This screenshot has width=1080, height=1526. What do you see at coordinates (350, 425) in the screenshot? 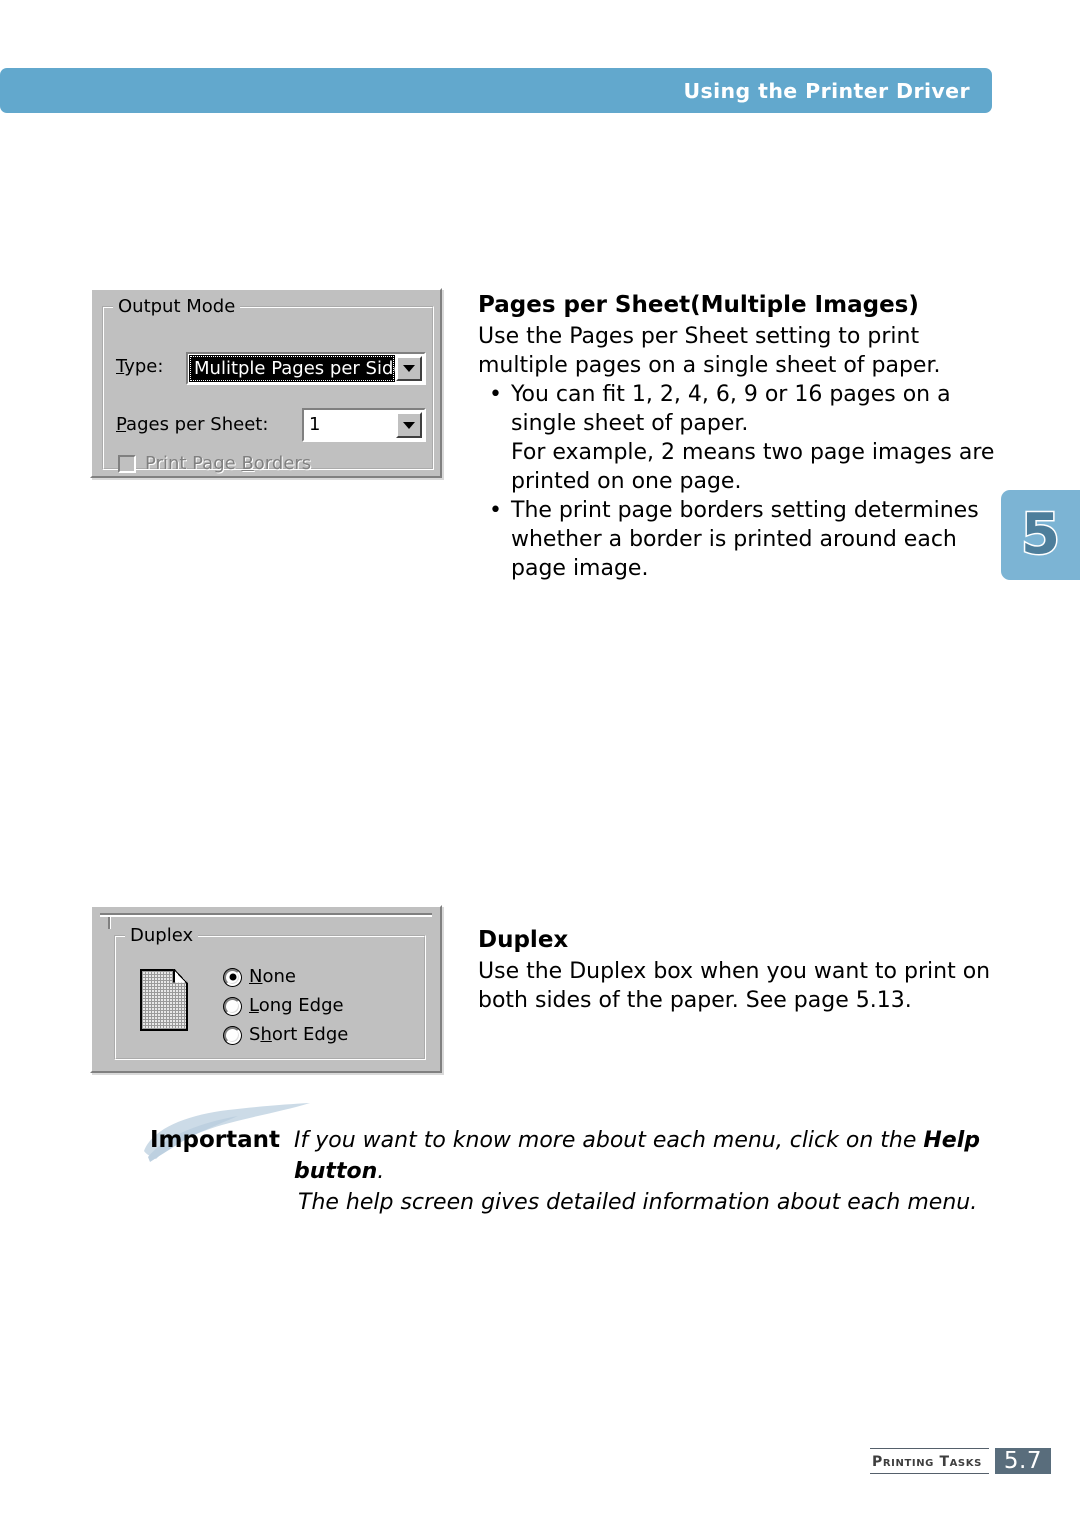
I see `pages-per-sheet-combobox-field: 1` at bounding box center [350, 425].